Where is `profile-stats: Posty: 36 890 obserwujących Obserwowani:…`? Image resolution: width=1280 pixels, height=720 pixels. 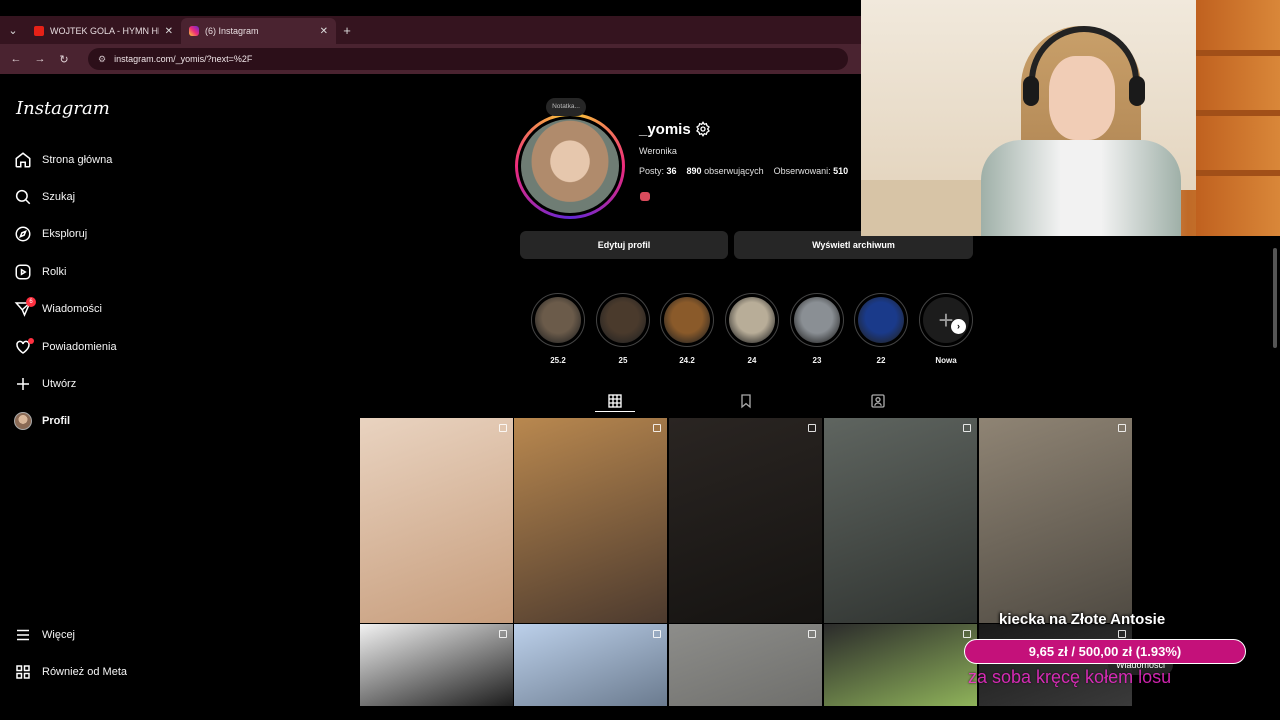 profile-stats: Posty: 36 890 obserwujących Obserwowani:… is located at coordinates (743, 171).